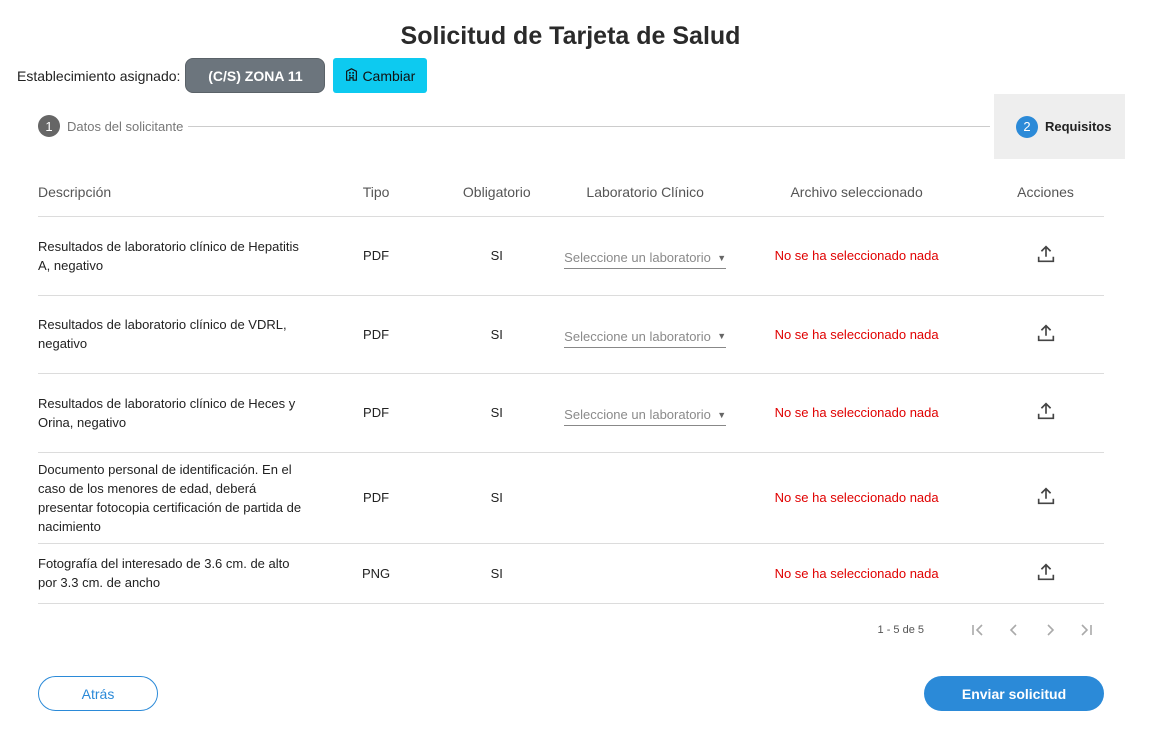 The width and height of the screenshot is (1151, 739). What do you see at coordinates (1014, 693) in the screenshot?
I see `submit-request-button: Enviar solicitud` at bounding box center [1014, 693].